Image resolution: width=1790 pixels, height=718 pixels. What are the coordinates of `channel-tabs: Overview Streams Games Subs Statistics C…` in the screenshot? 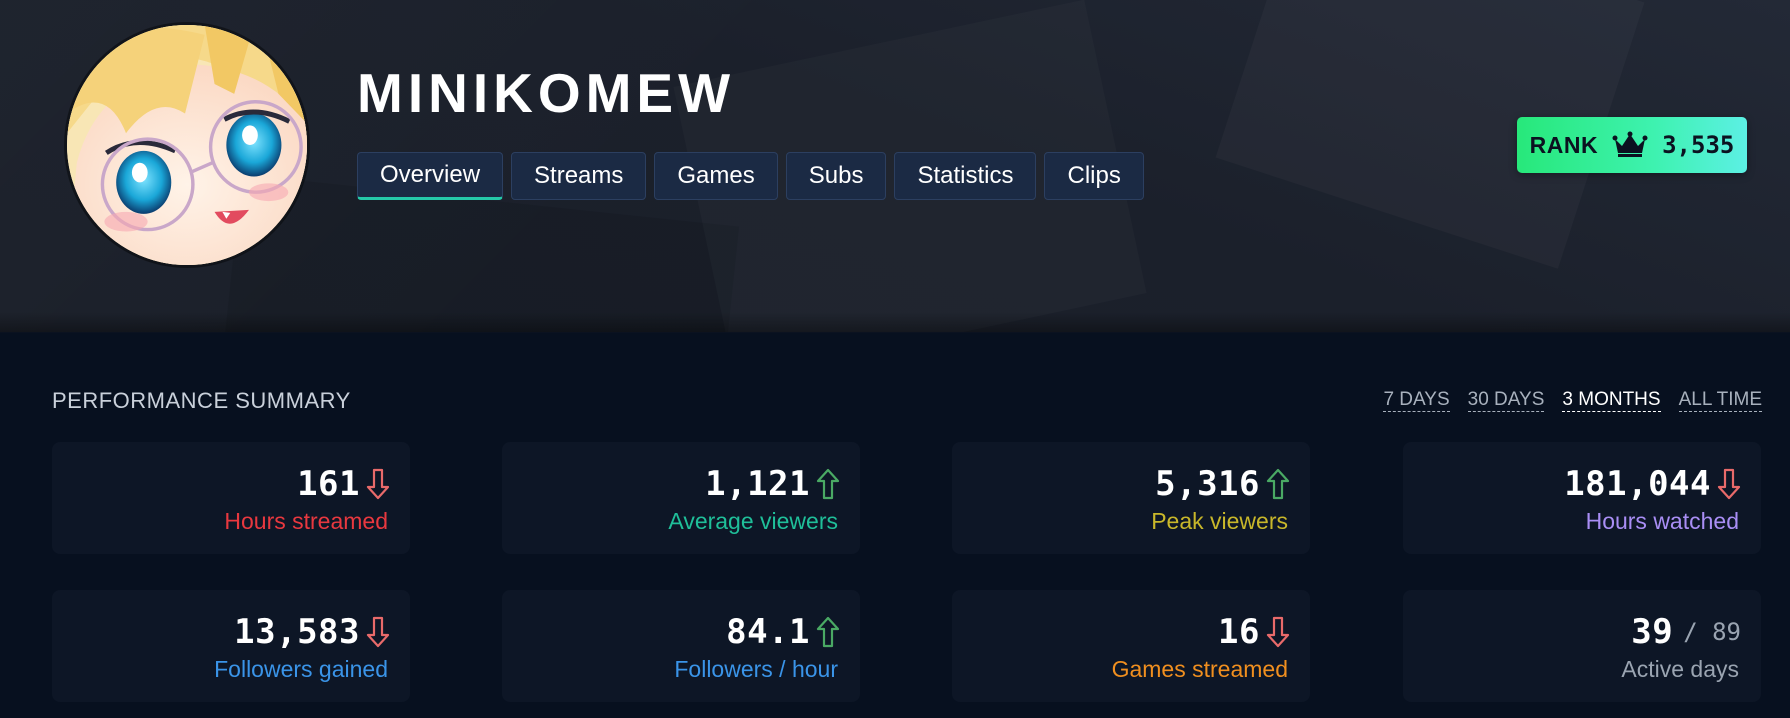 It's located at (750, 176).